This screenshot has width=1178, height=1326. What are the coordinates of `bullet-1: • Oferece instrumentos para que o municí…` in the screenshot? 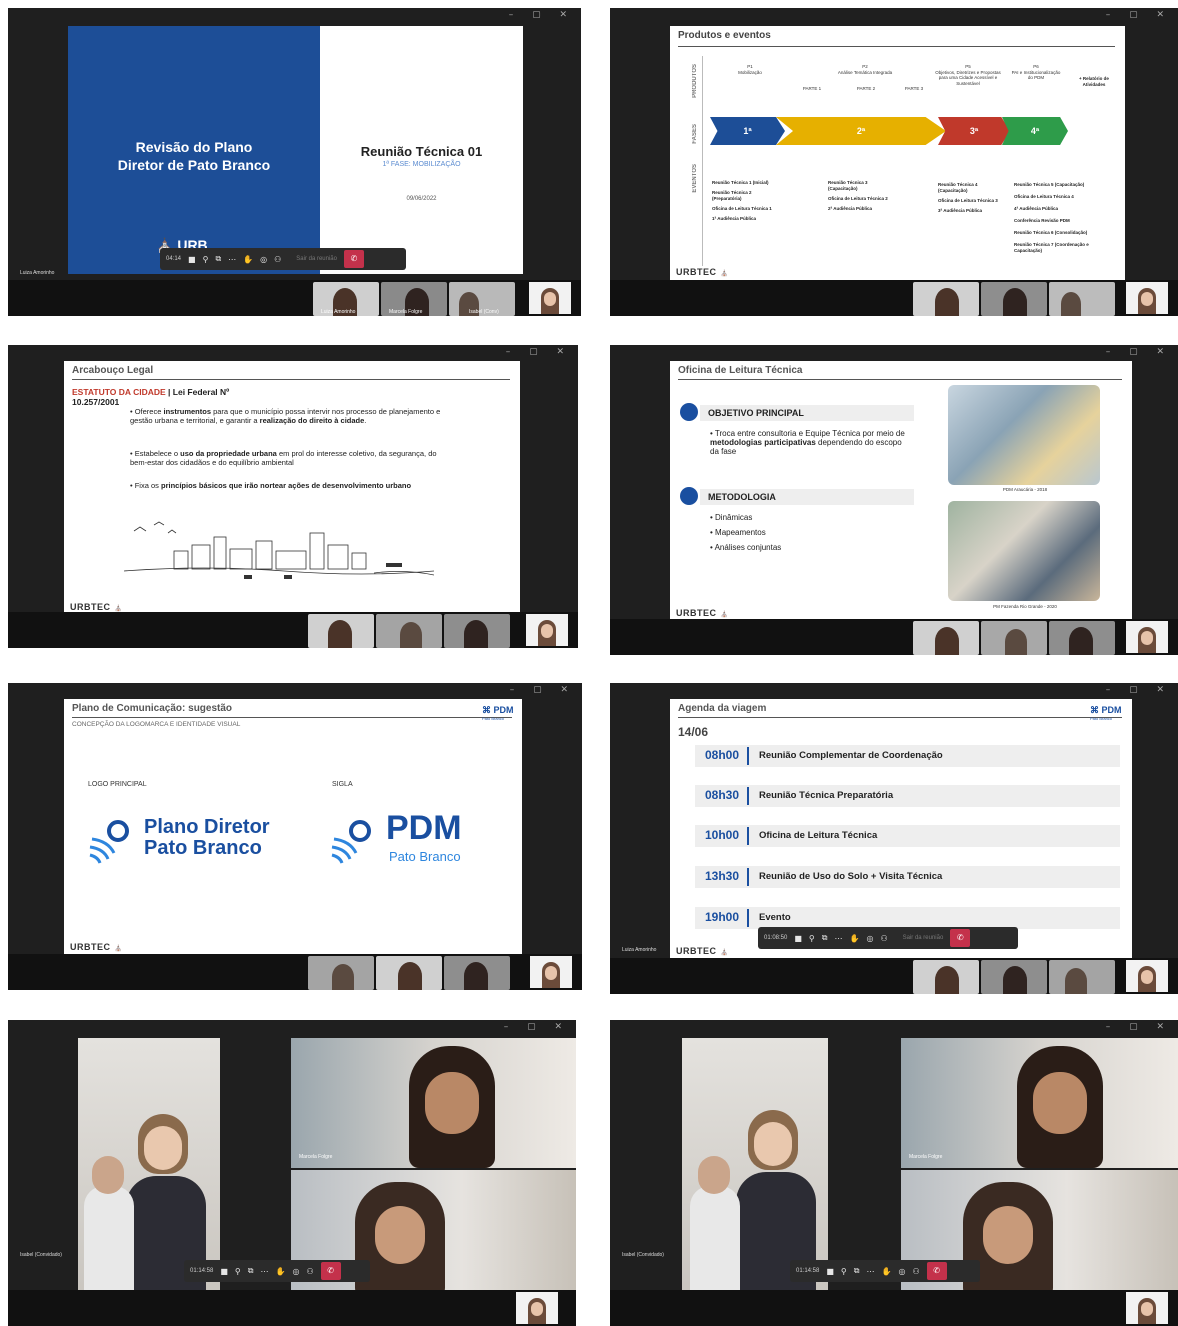 It's located at (285, 416).